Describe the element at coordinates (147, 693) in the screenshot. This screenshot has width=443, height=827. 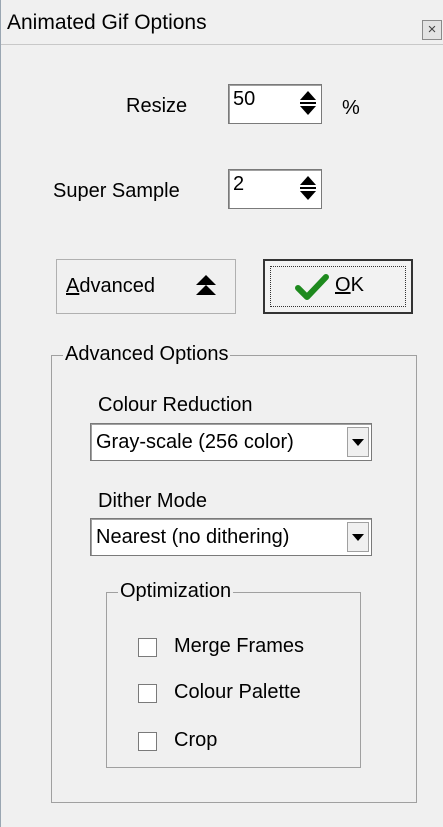
I see `colour-palette-checkbox` at that location.